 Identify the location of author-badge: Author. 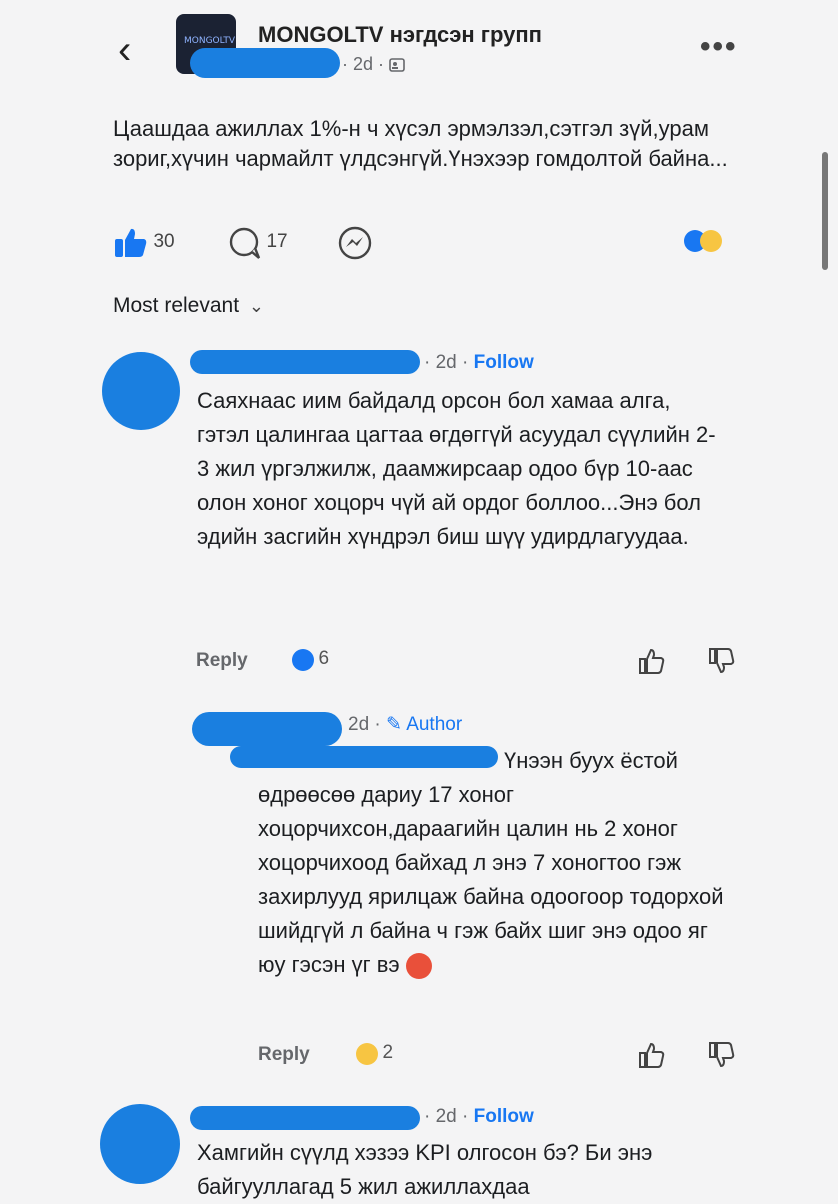
(434, 724).